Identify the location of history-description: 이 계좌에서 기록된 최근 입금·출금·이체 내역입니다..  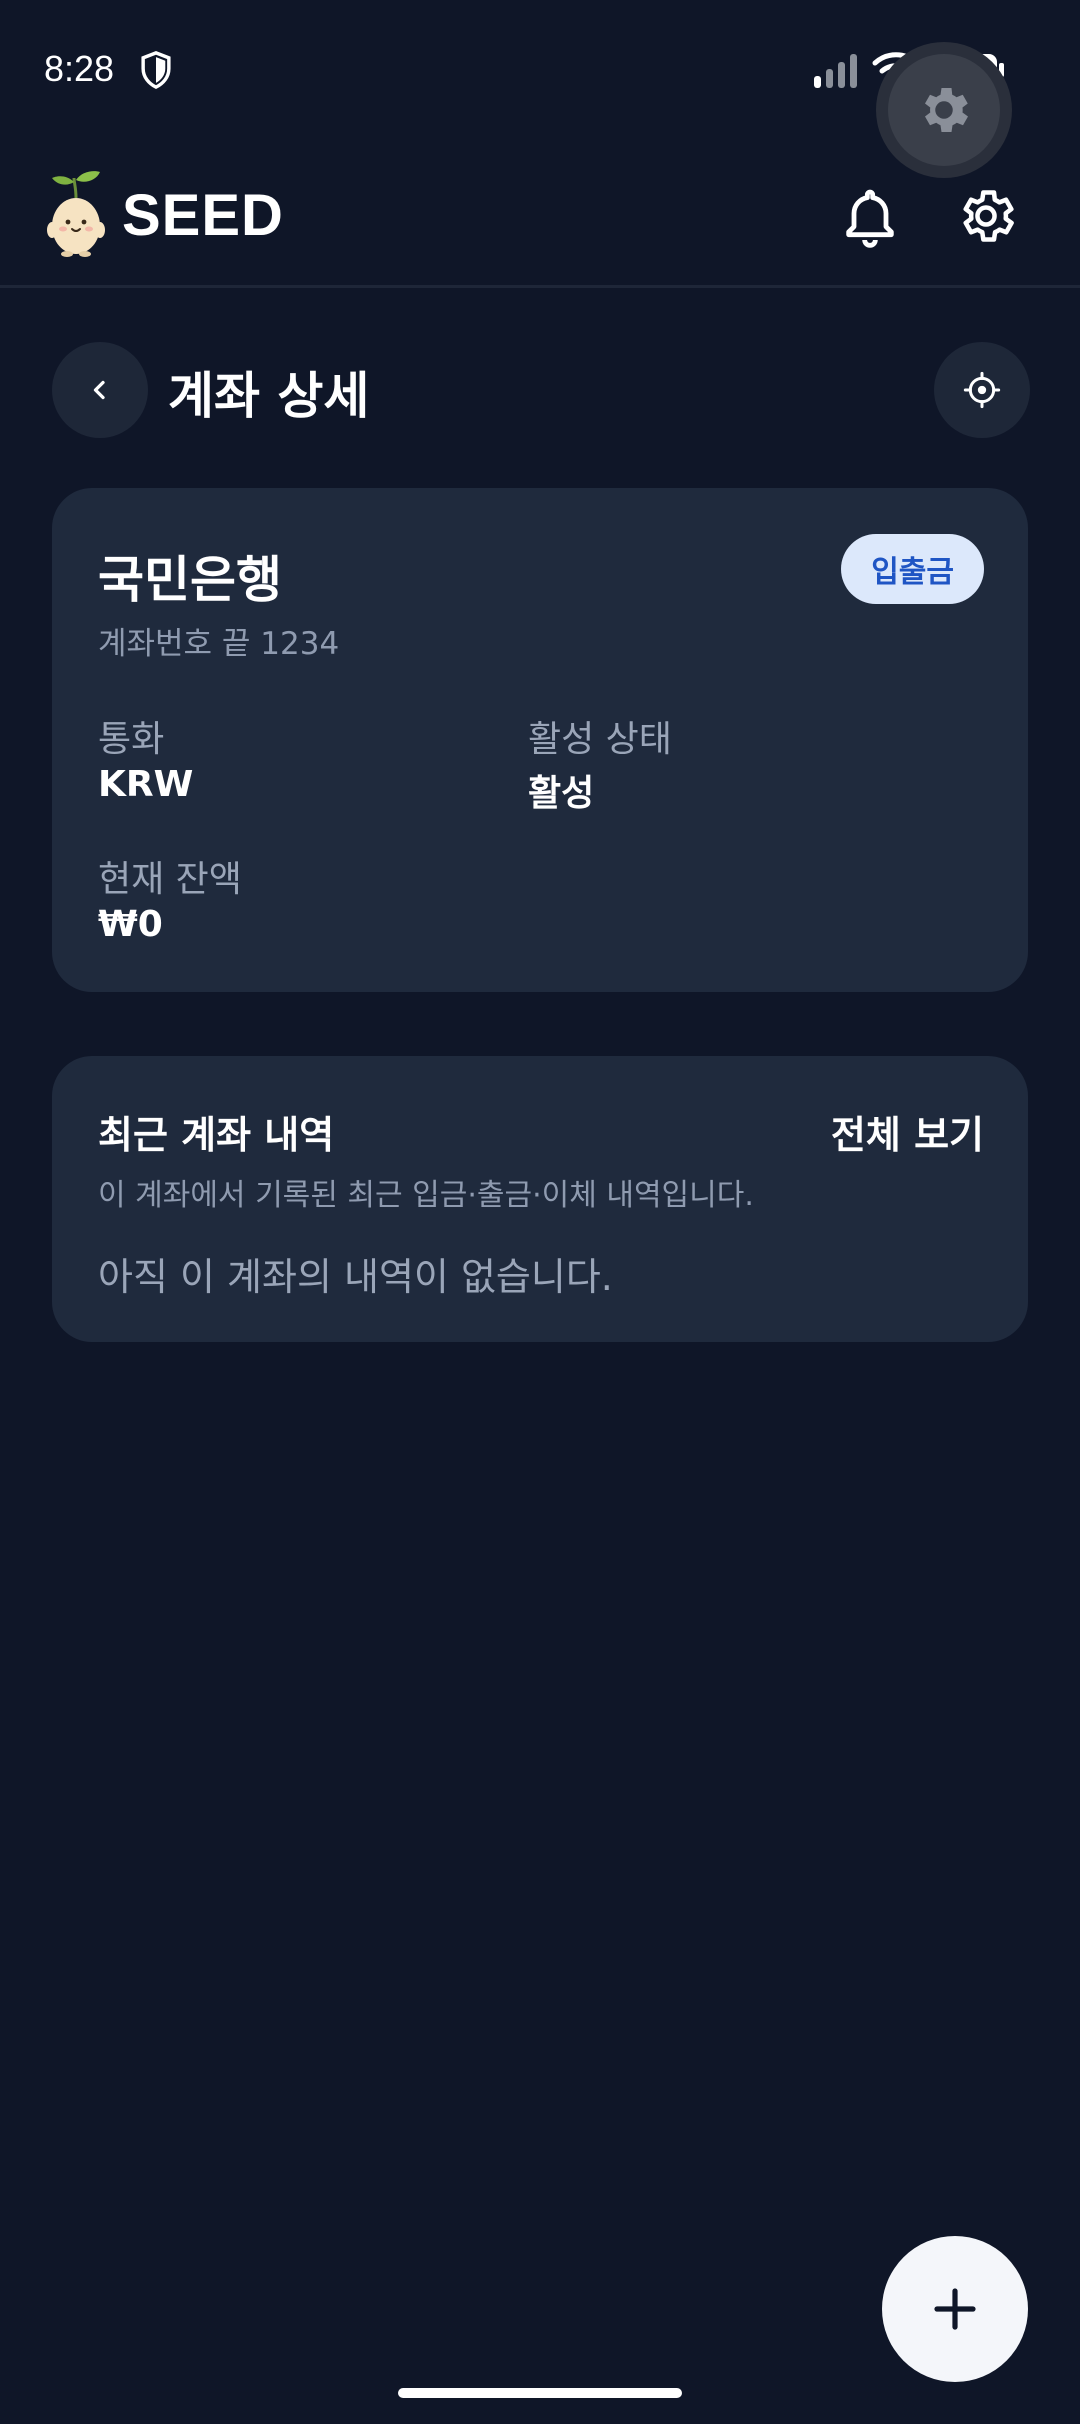
(426, 1195).